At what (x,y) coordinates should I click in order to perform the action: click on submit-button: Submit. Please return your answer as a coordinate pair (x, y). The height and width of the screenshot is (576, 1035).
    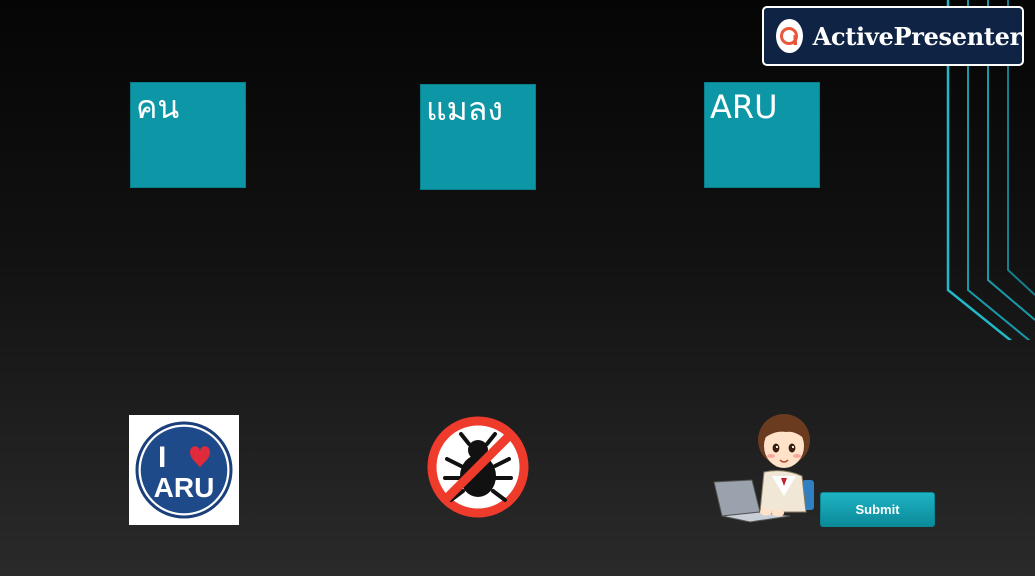
    Looking at the image, I should click on (877, 509).